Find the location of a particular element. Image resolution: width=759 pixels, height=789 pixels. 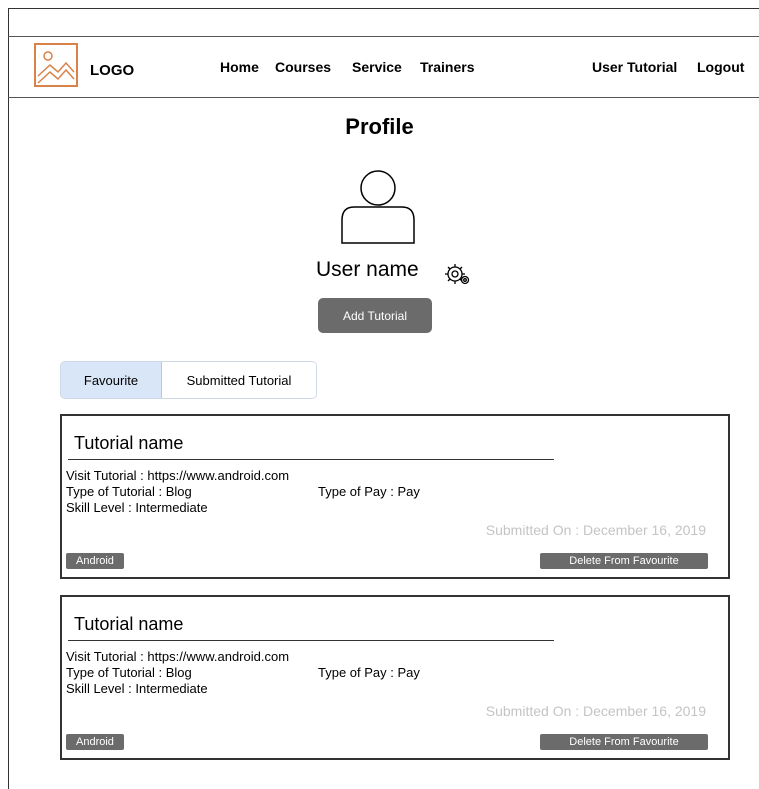

user-name: User name is located at coordinates (367, 269).